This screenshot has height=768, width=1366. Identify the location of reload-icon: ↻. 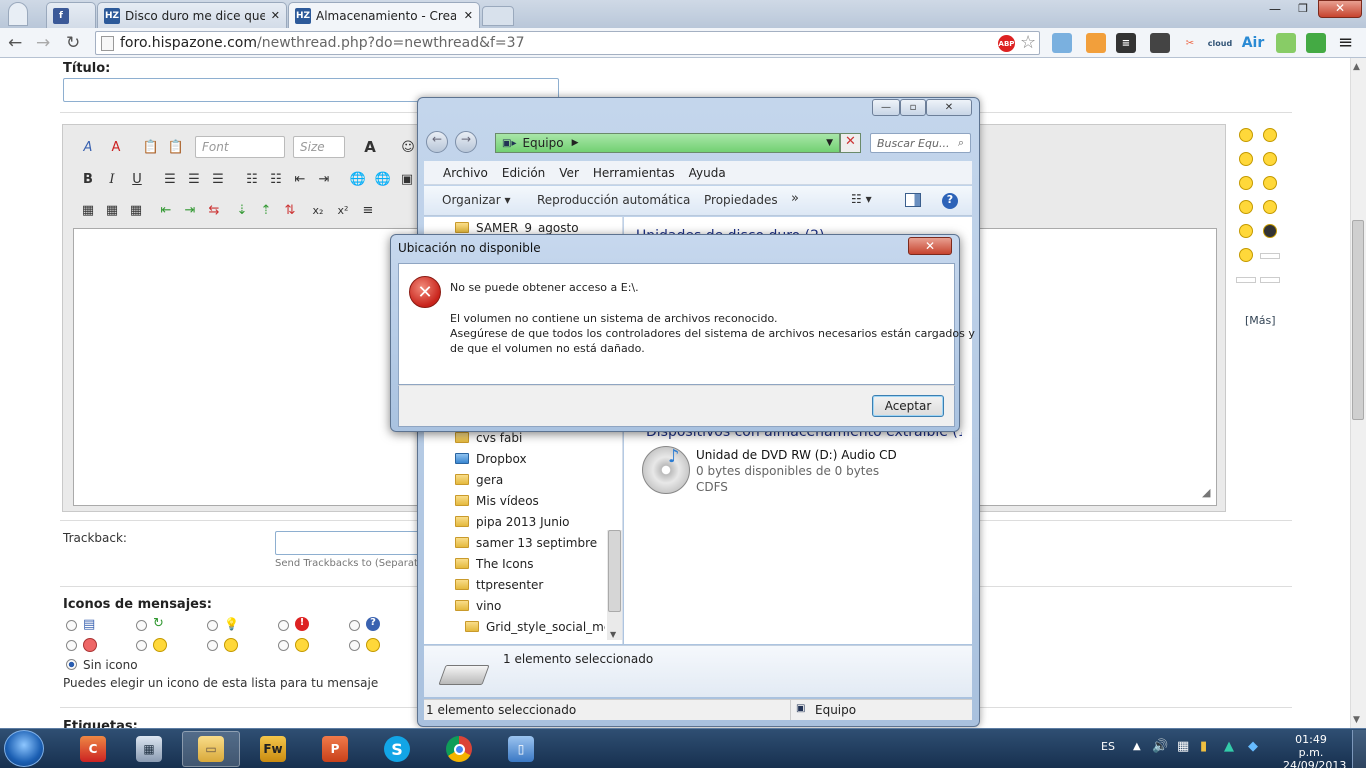
(73, 43).